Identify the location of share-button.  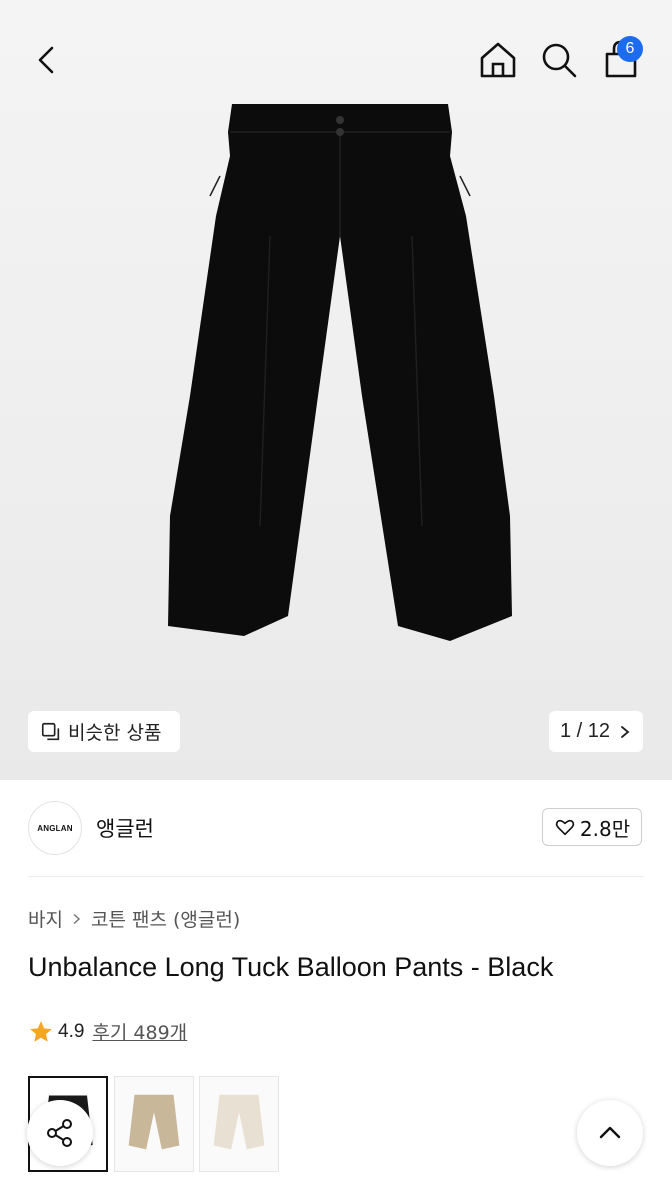
(60, 1133).